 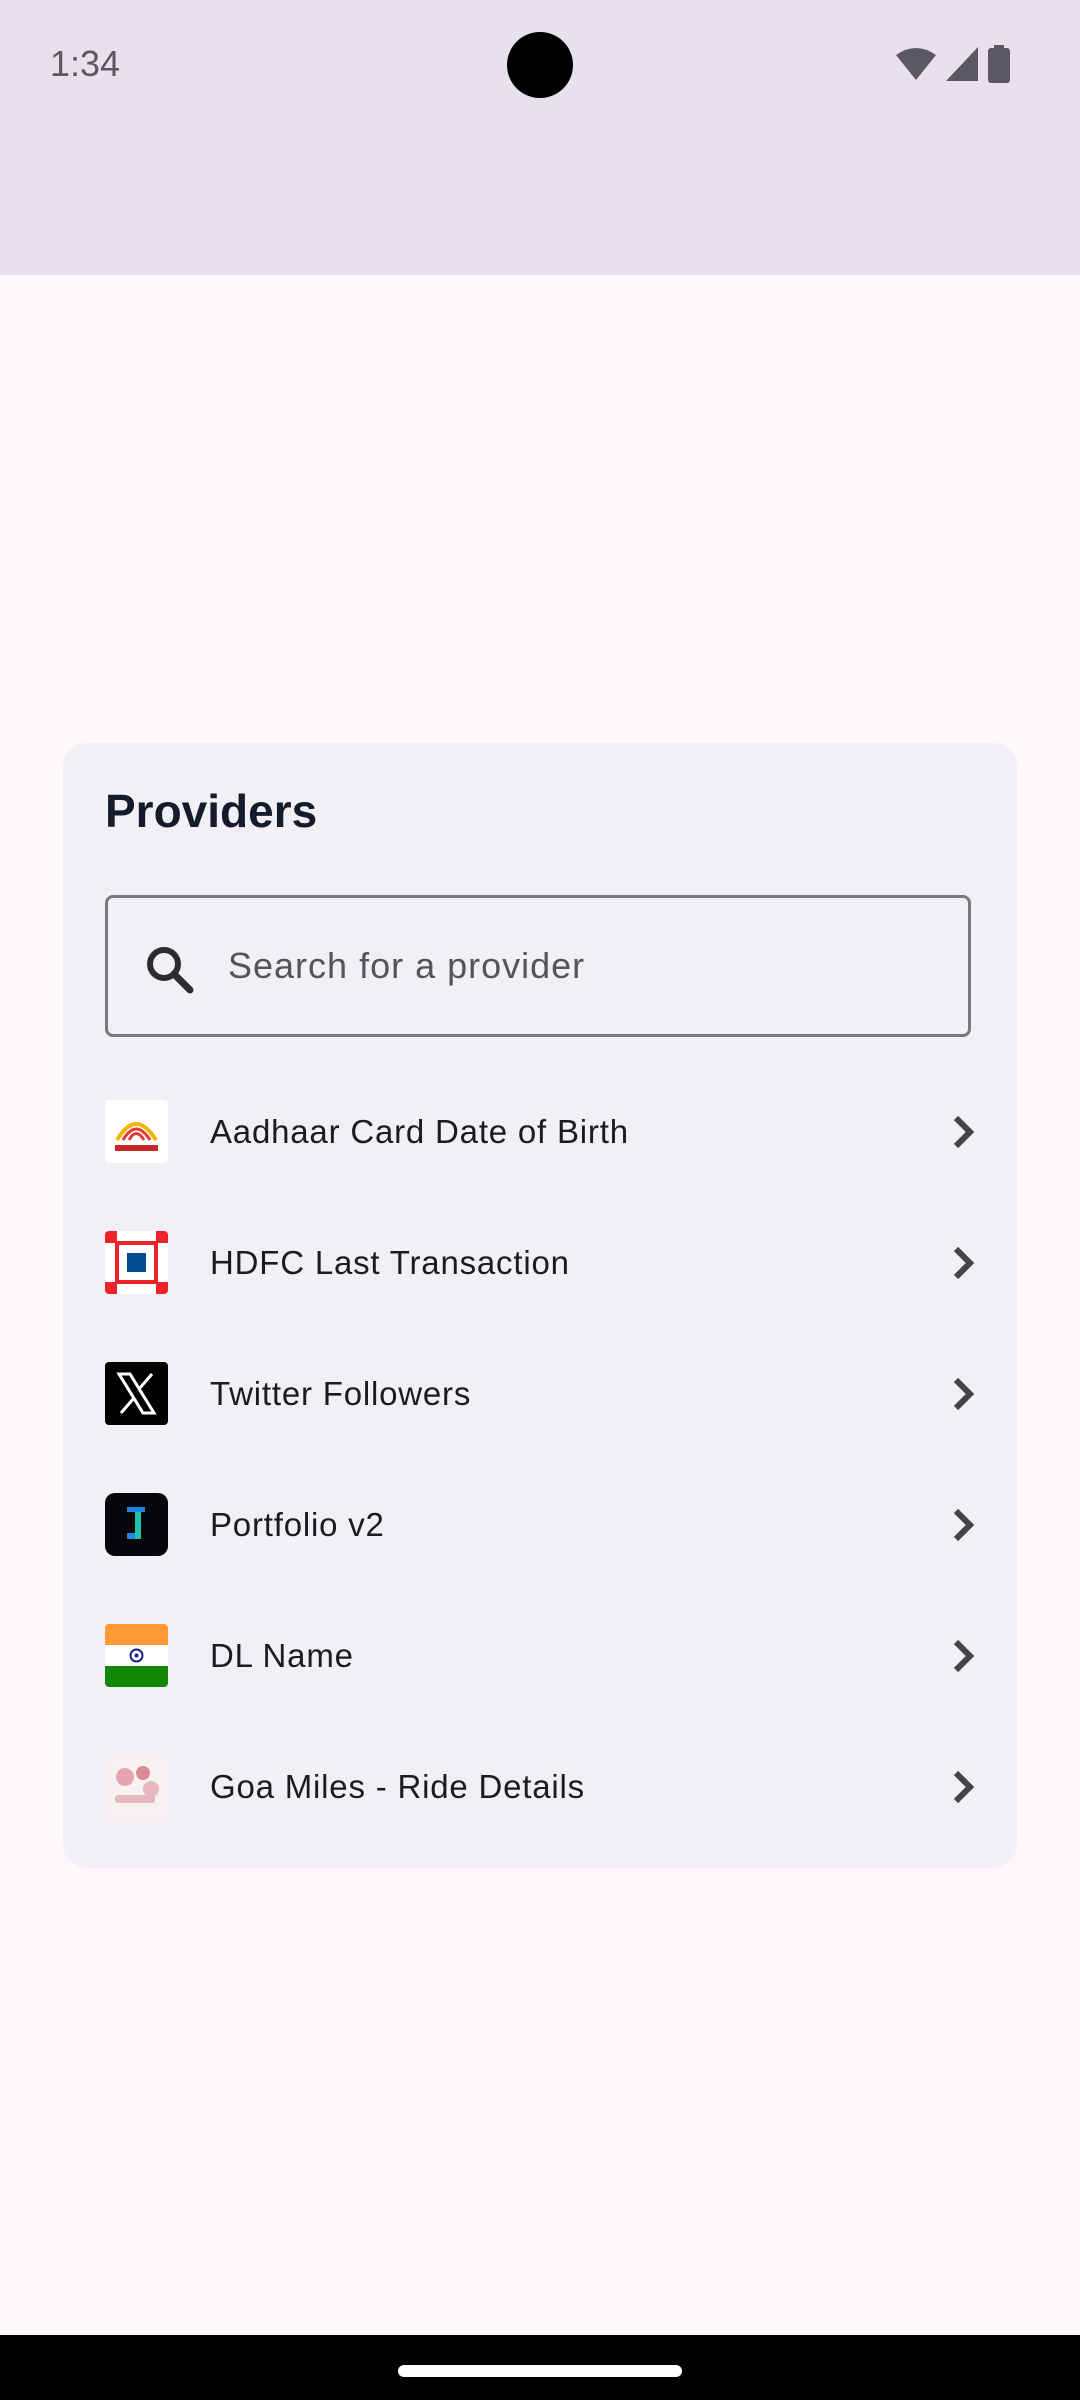 I want to click on provider-item-aadhaar: Aadhaar Card Date of Birth, so click(x=540, y=1131).